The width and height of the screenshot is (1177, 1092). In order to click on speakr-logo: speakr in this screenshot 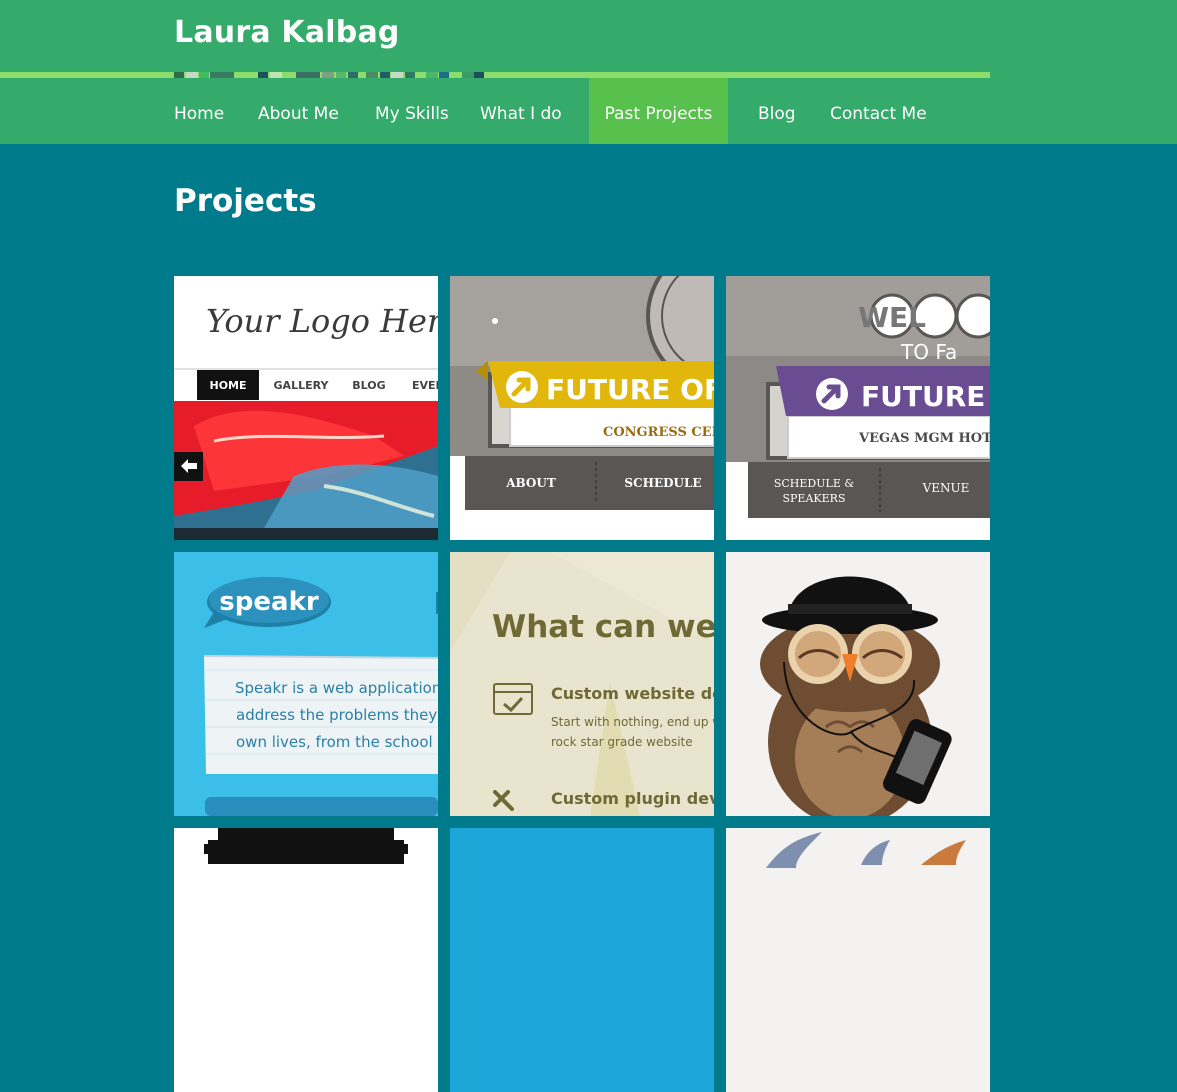, I will do `click(269, 602)`.